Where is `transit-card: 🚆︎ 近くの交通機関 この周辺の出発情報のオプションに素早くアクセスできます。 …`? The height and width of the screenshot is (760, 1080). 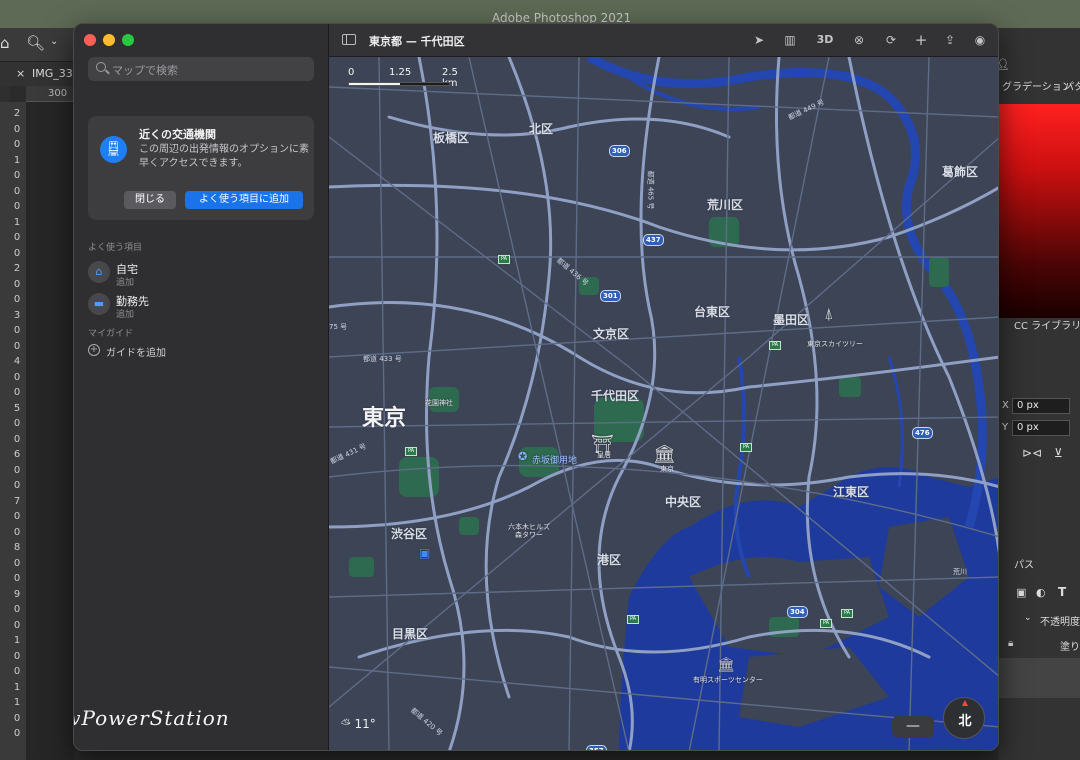 transit-card: 🚆︎ 近くの交通機関 この周辺の出発情報のオプションに素早くアクセスできます。 … is located at coordinates (201, 168).